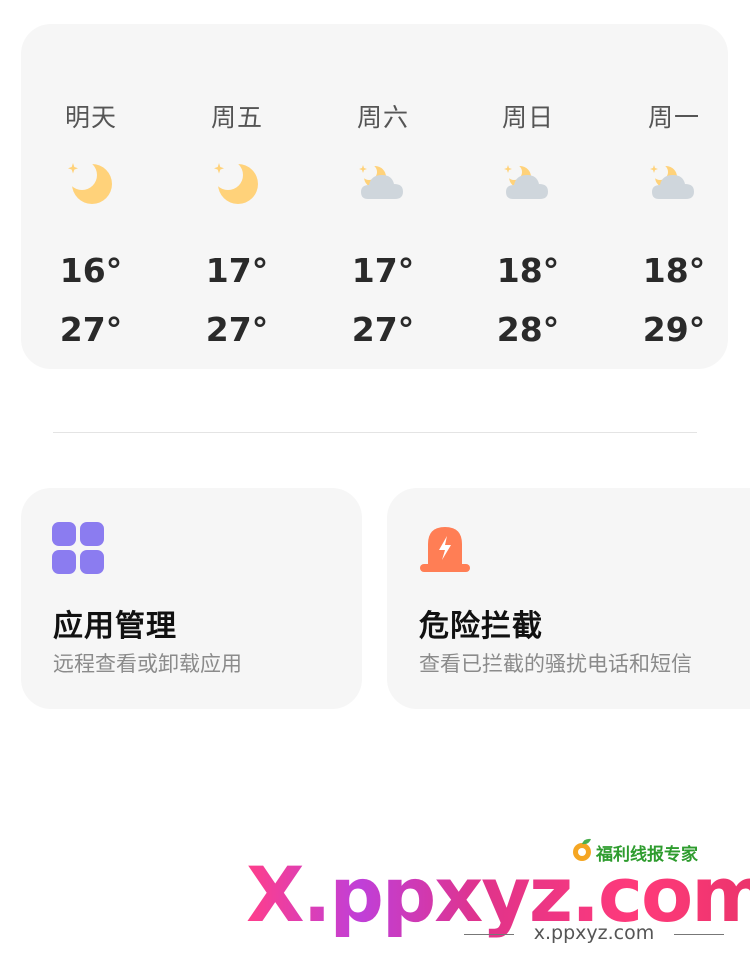 This screenshot has width=750, height=968. What do you see at coordinates (555, 664) in the screenshot?
I see `danger-block-desc: 查看已拦截的骚扰电话和短信` at bounding box center [555, 664].